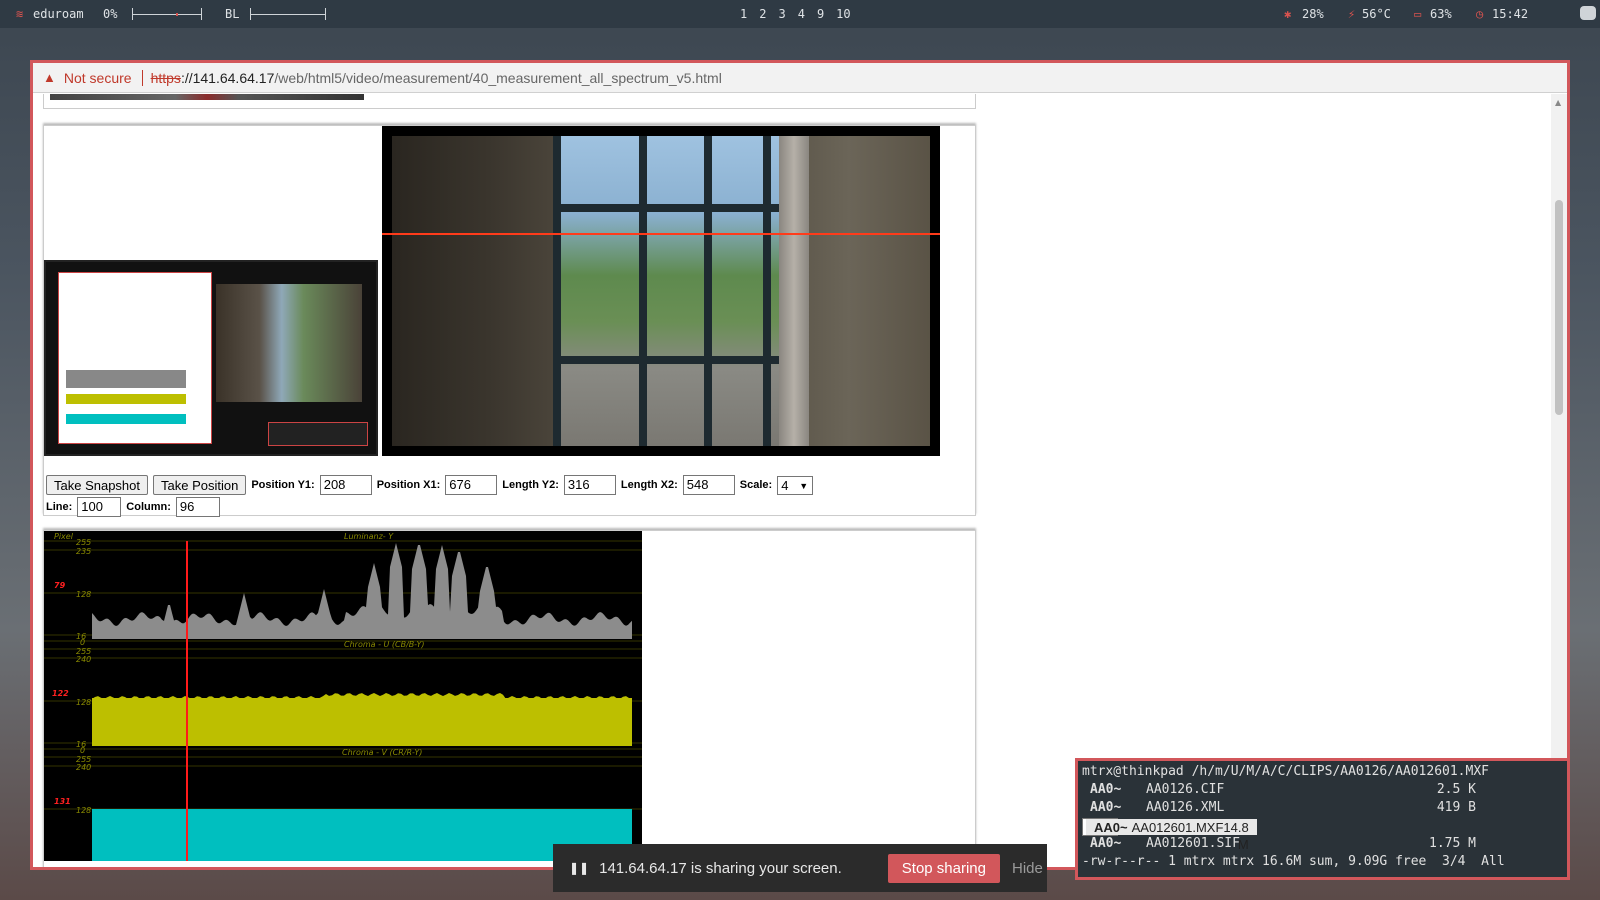 The height and width of the screenshot is (900, 1600). What do you see at coordinates (795, 14) in the screenshot?
I see `workspace-list: 1 2 3 4 9 10` at bounding box center [795, 14].